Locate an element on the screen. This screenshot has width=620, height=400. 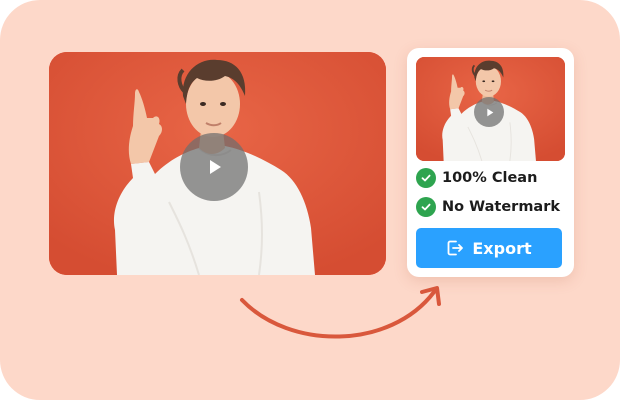
feature-no-watermark: No Watermark is located at coordinates (488, 207).